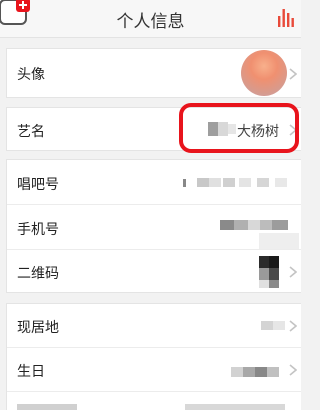 This screenshot has height=410, width=320. I want to click on avatar, so click(264, 73).